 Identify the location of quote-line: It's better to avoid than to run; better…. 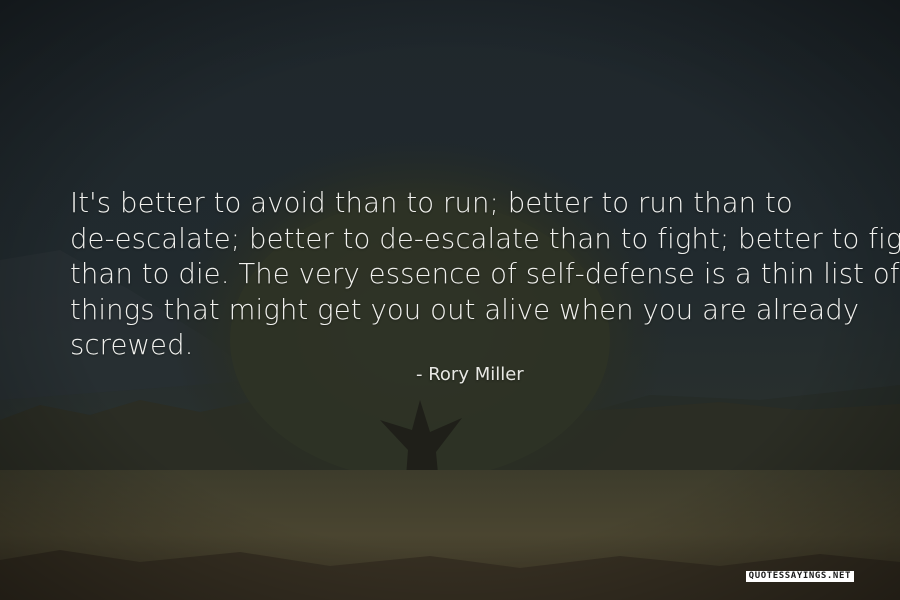
(431, 203).